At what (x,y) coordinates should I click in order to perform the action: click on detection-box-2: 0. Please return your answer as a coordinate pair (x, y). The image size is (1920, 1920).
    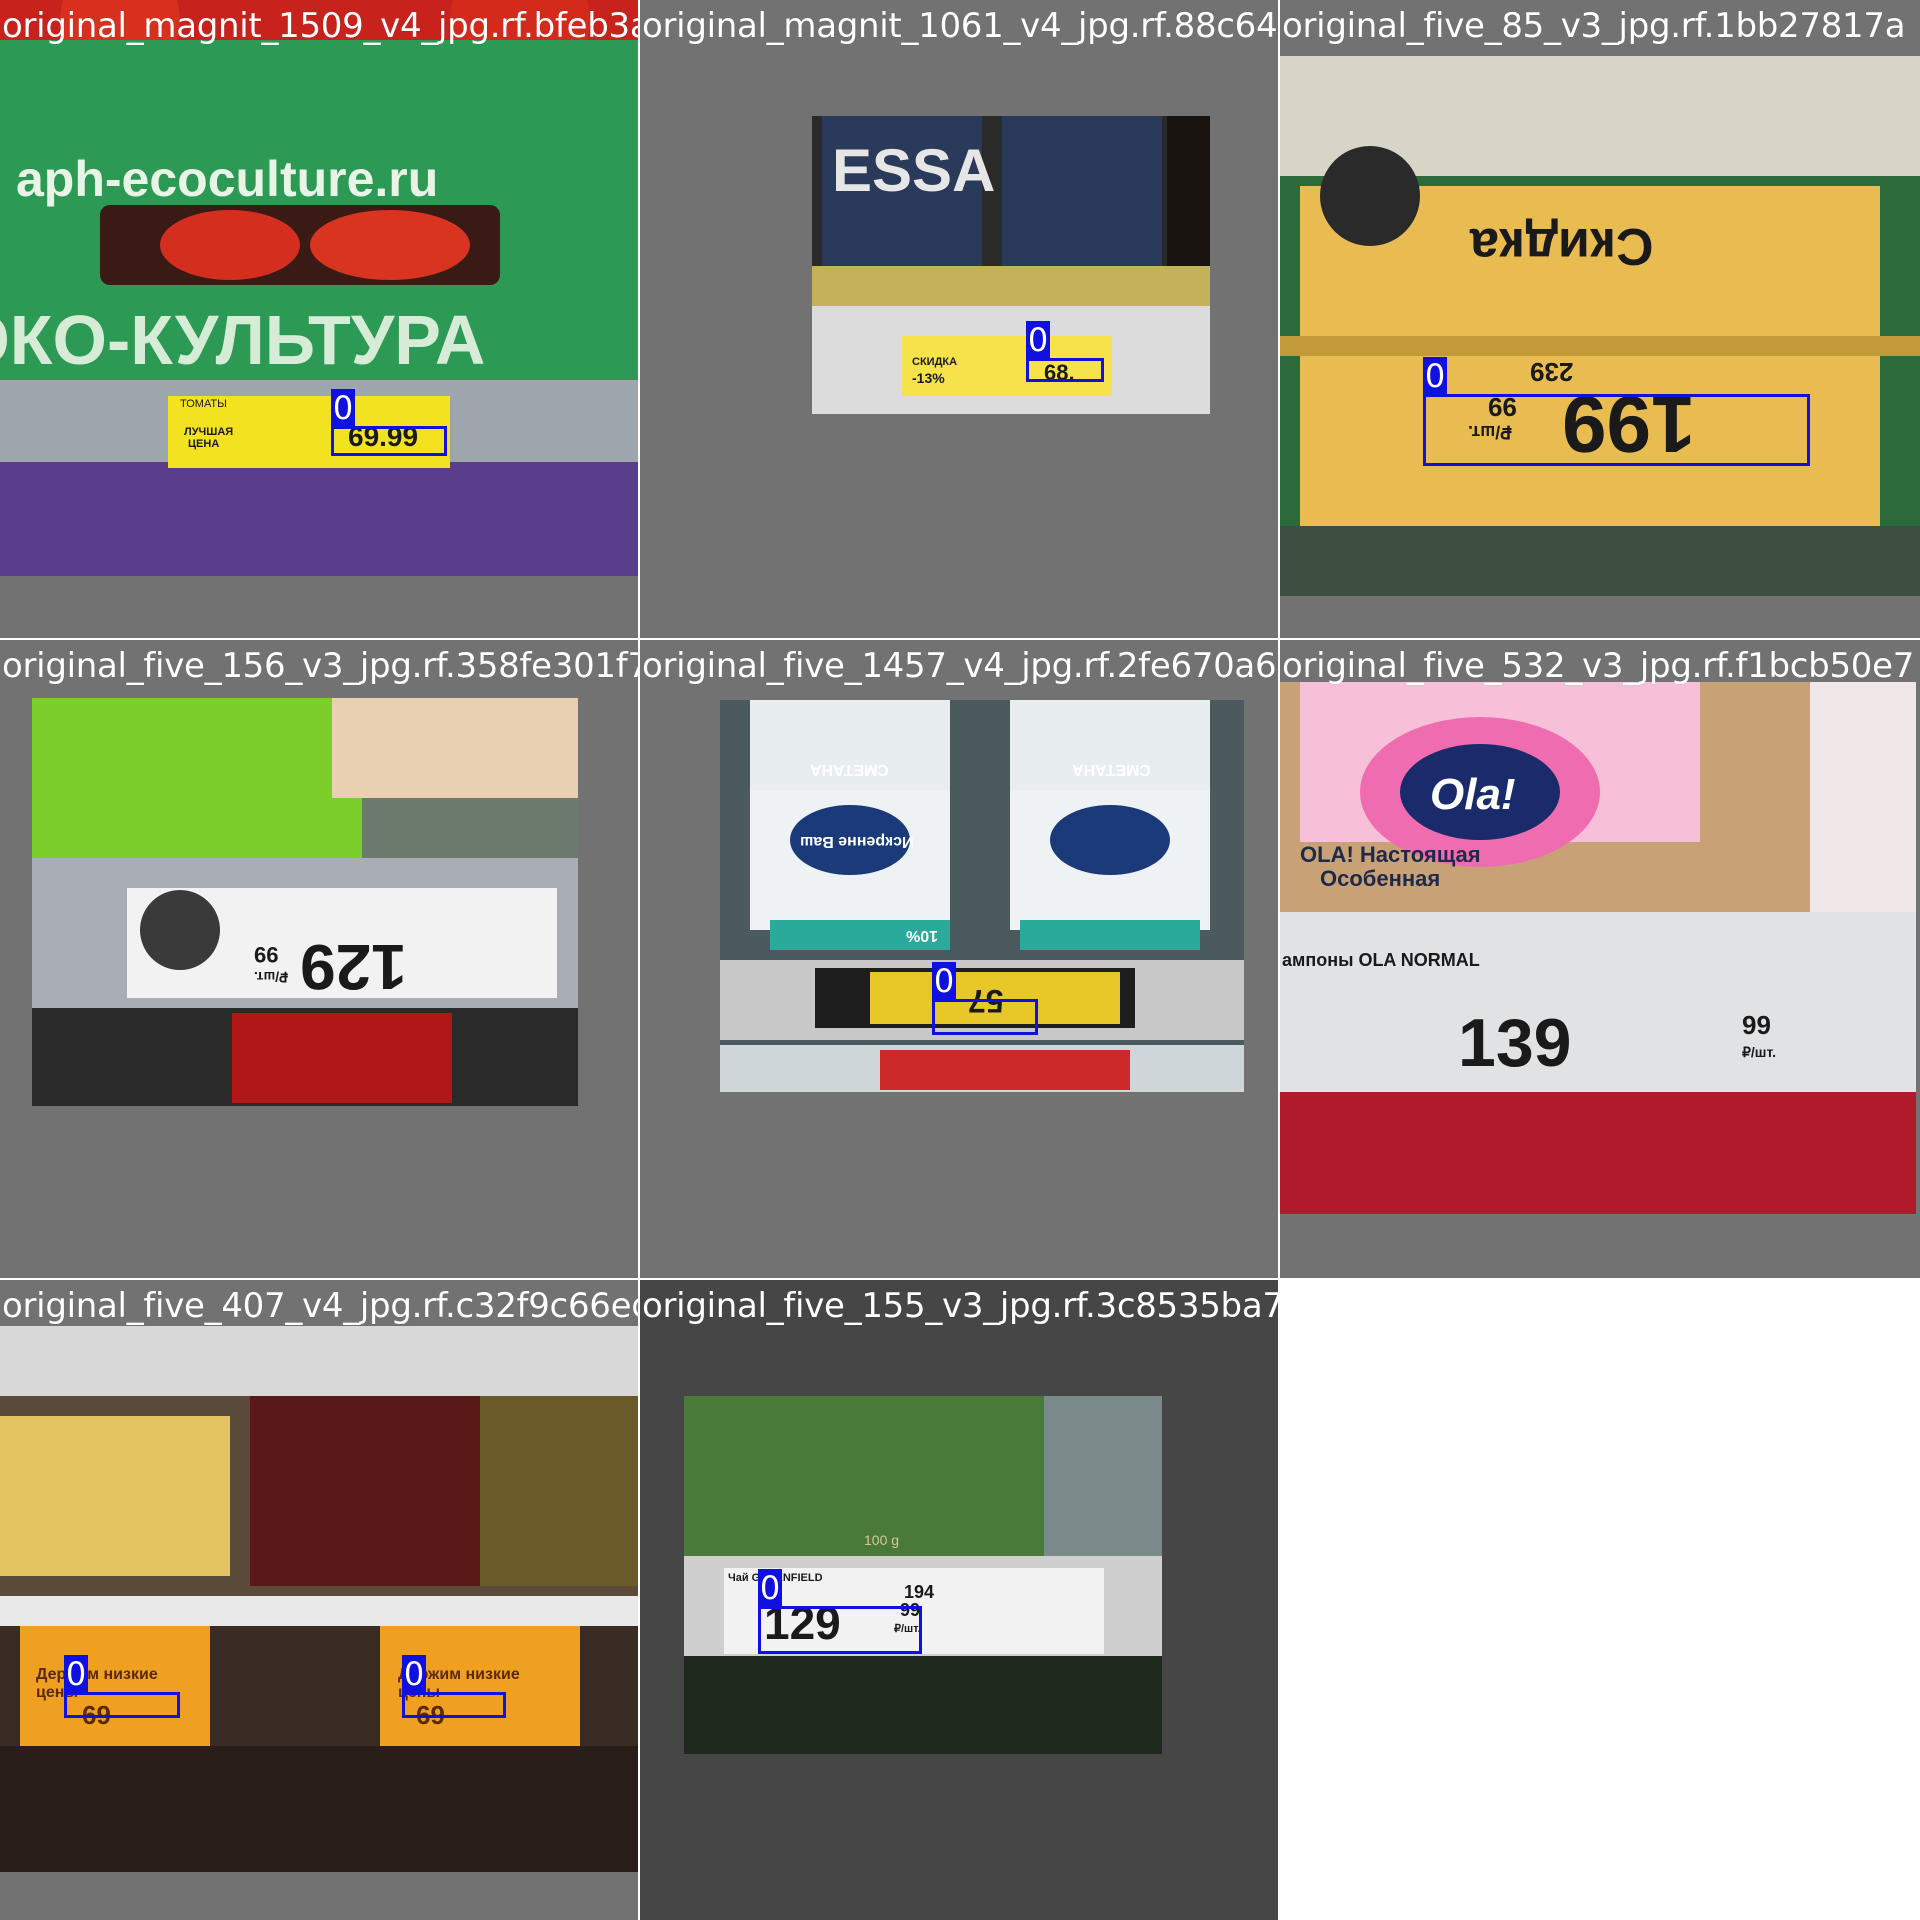
    Looking at the image, I should click on (454, 1686).